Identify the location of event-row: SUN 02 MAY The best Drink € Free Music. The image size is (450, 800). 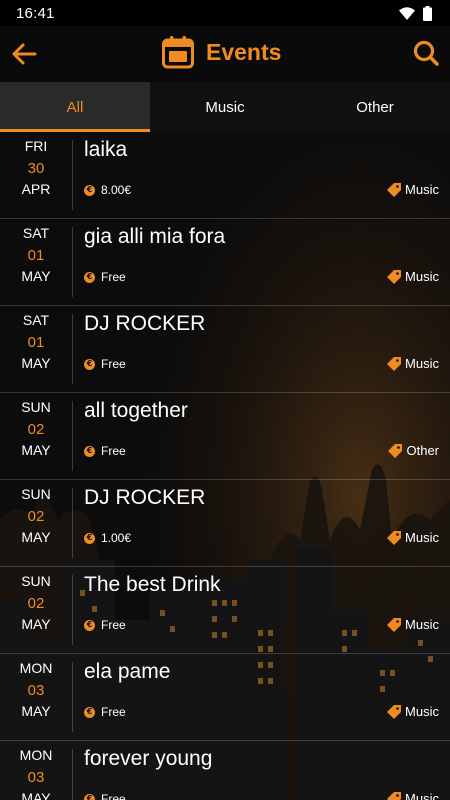
(225, 610).